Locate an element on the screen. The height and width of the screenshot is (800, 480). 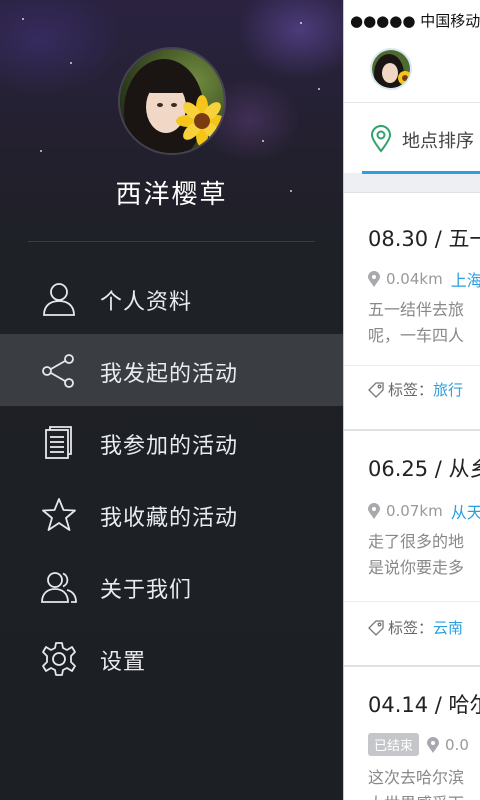
activity-tag-row: 标签： 旅行 is located at coordinates (415, 389).